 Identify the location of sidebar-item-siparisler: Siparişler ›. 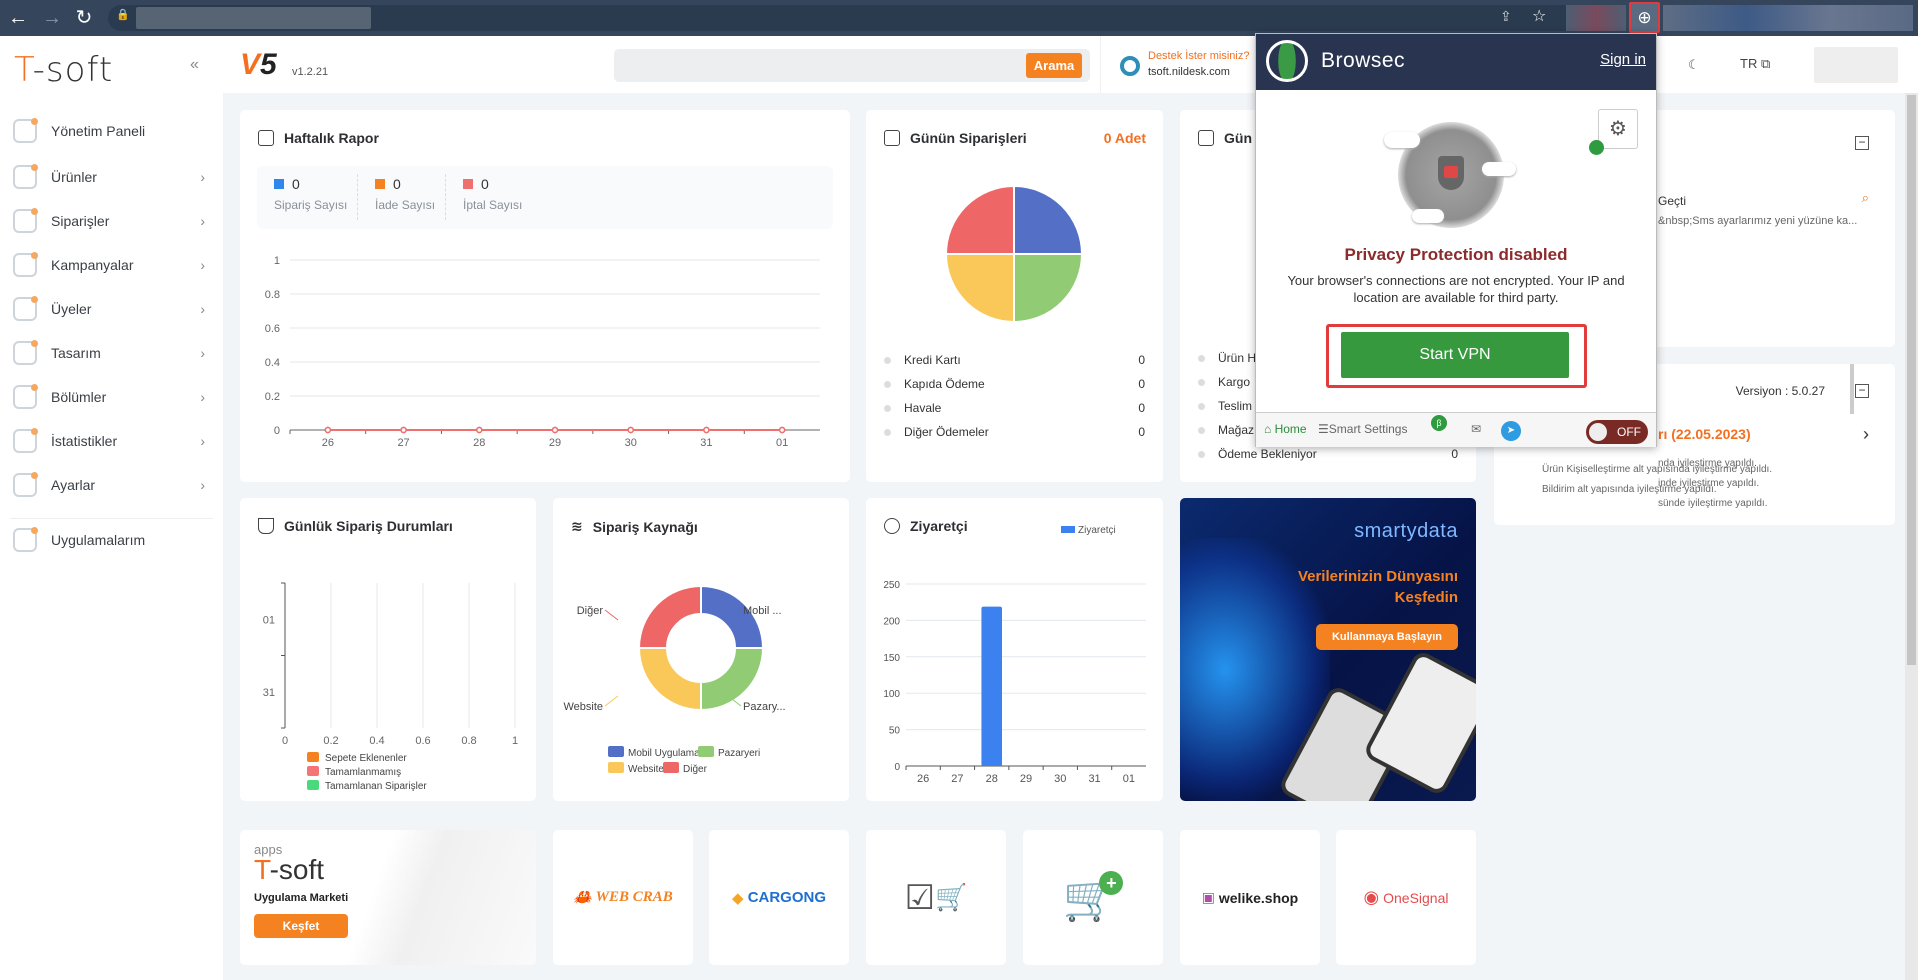
(111, 221).